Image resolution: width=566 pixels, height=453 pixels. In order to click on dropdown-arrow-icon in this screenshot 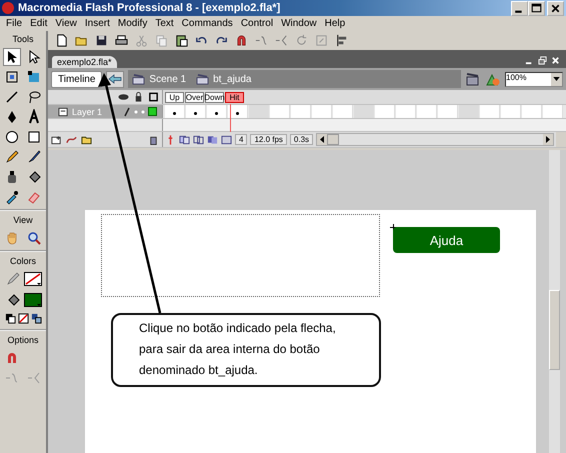, I will do `click(556, 79)`.